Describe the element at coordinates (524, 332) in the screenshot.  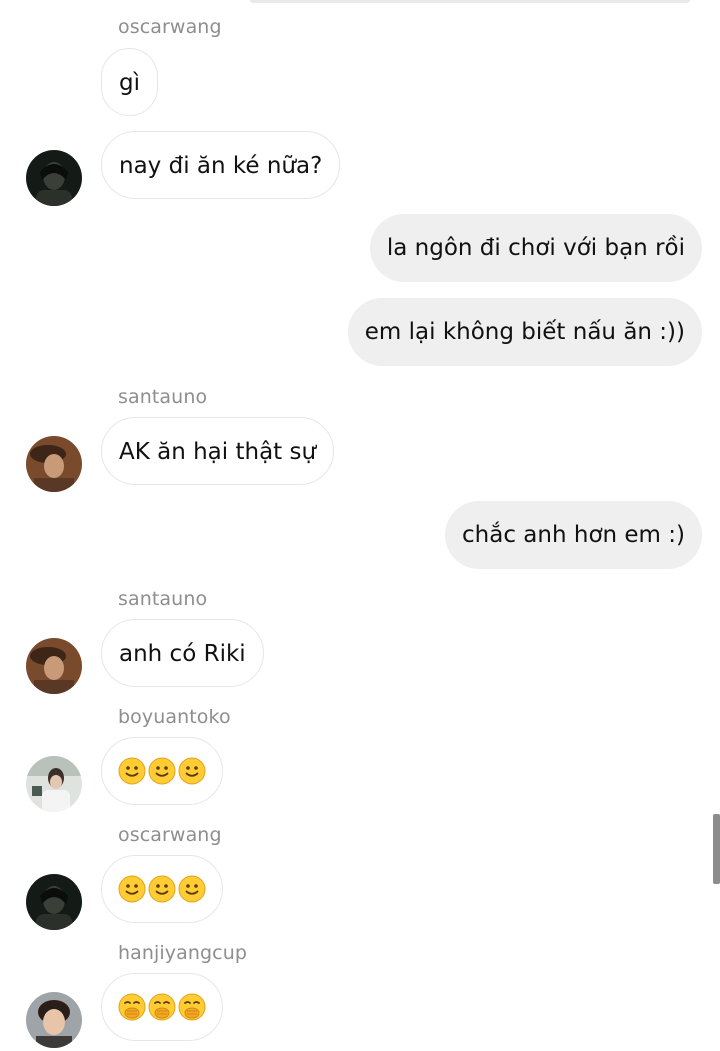
I see `outgoing-message-bubble: em lại không biết nấu ăn :))` at that location.